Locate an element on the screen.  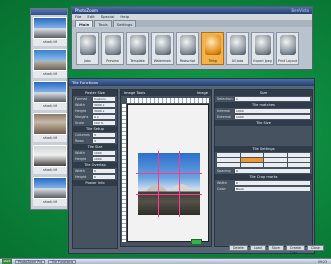
thumbnail-window-titlebar is located at coordinates (49, 12).